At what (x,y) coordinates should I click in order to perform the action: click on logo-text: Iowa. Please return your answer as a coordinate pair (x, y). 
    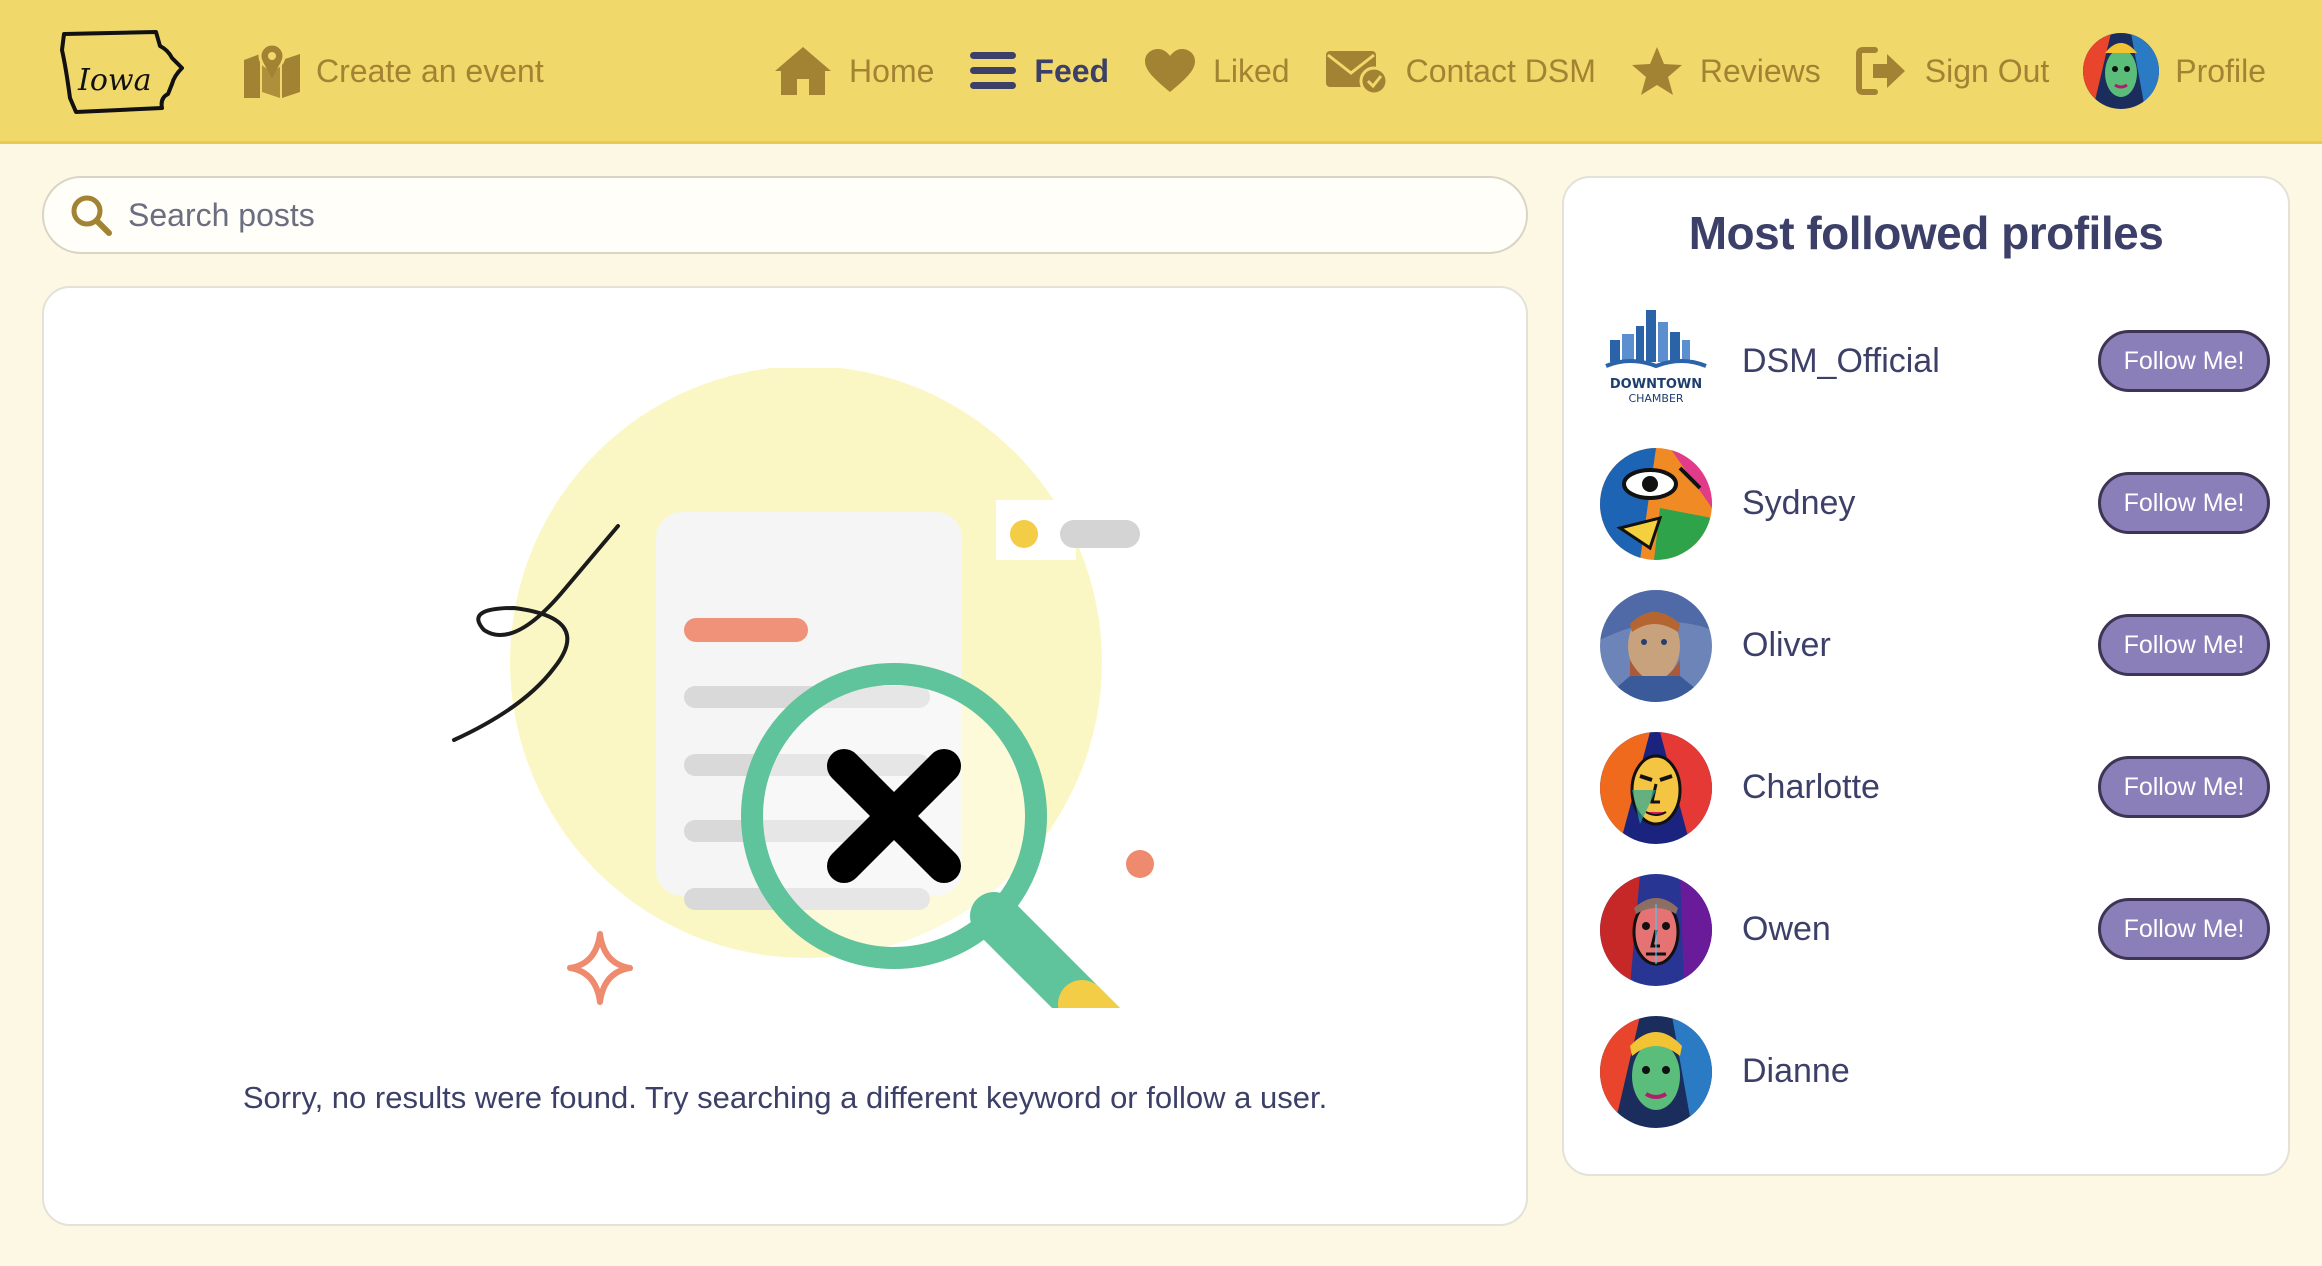
    Looking at the image, I should click on (114, 80).